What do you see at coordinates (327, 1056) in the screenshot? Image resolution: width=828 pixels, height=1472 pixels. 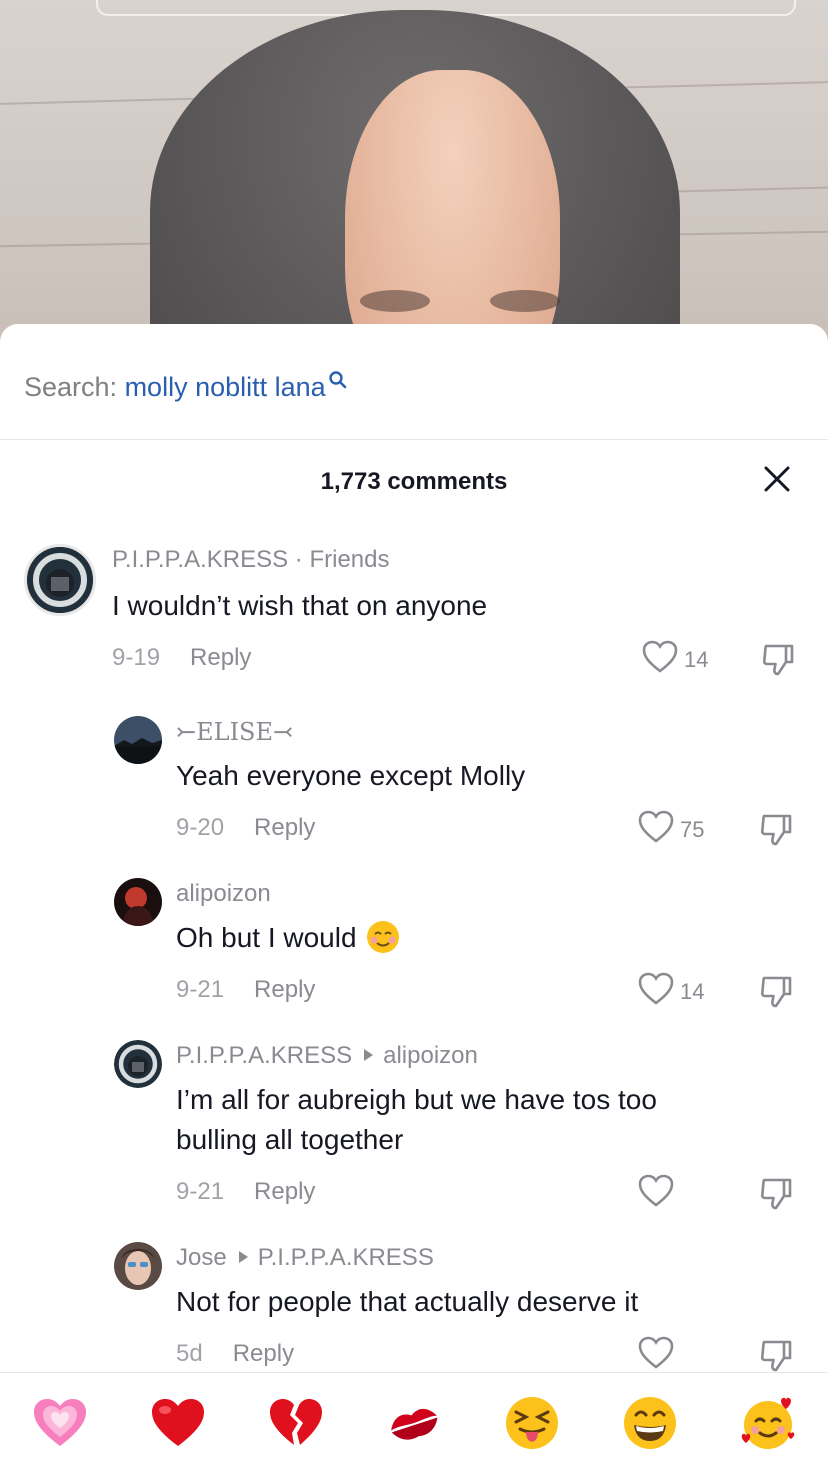 I see `comment-username: P.I.P.P.A.KRESS alipoizon` at bounding box center [327, 1056].